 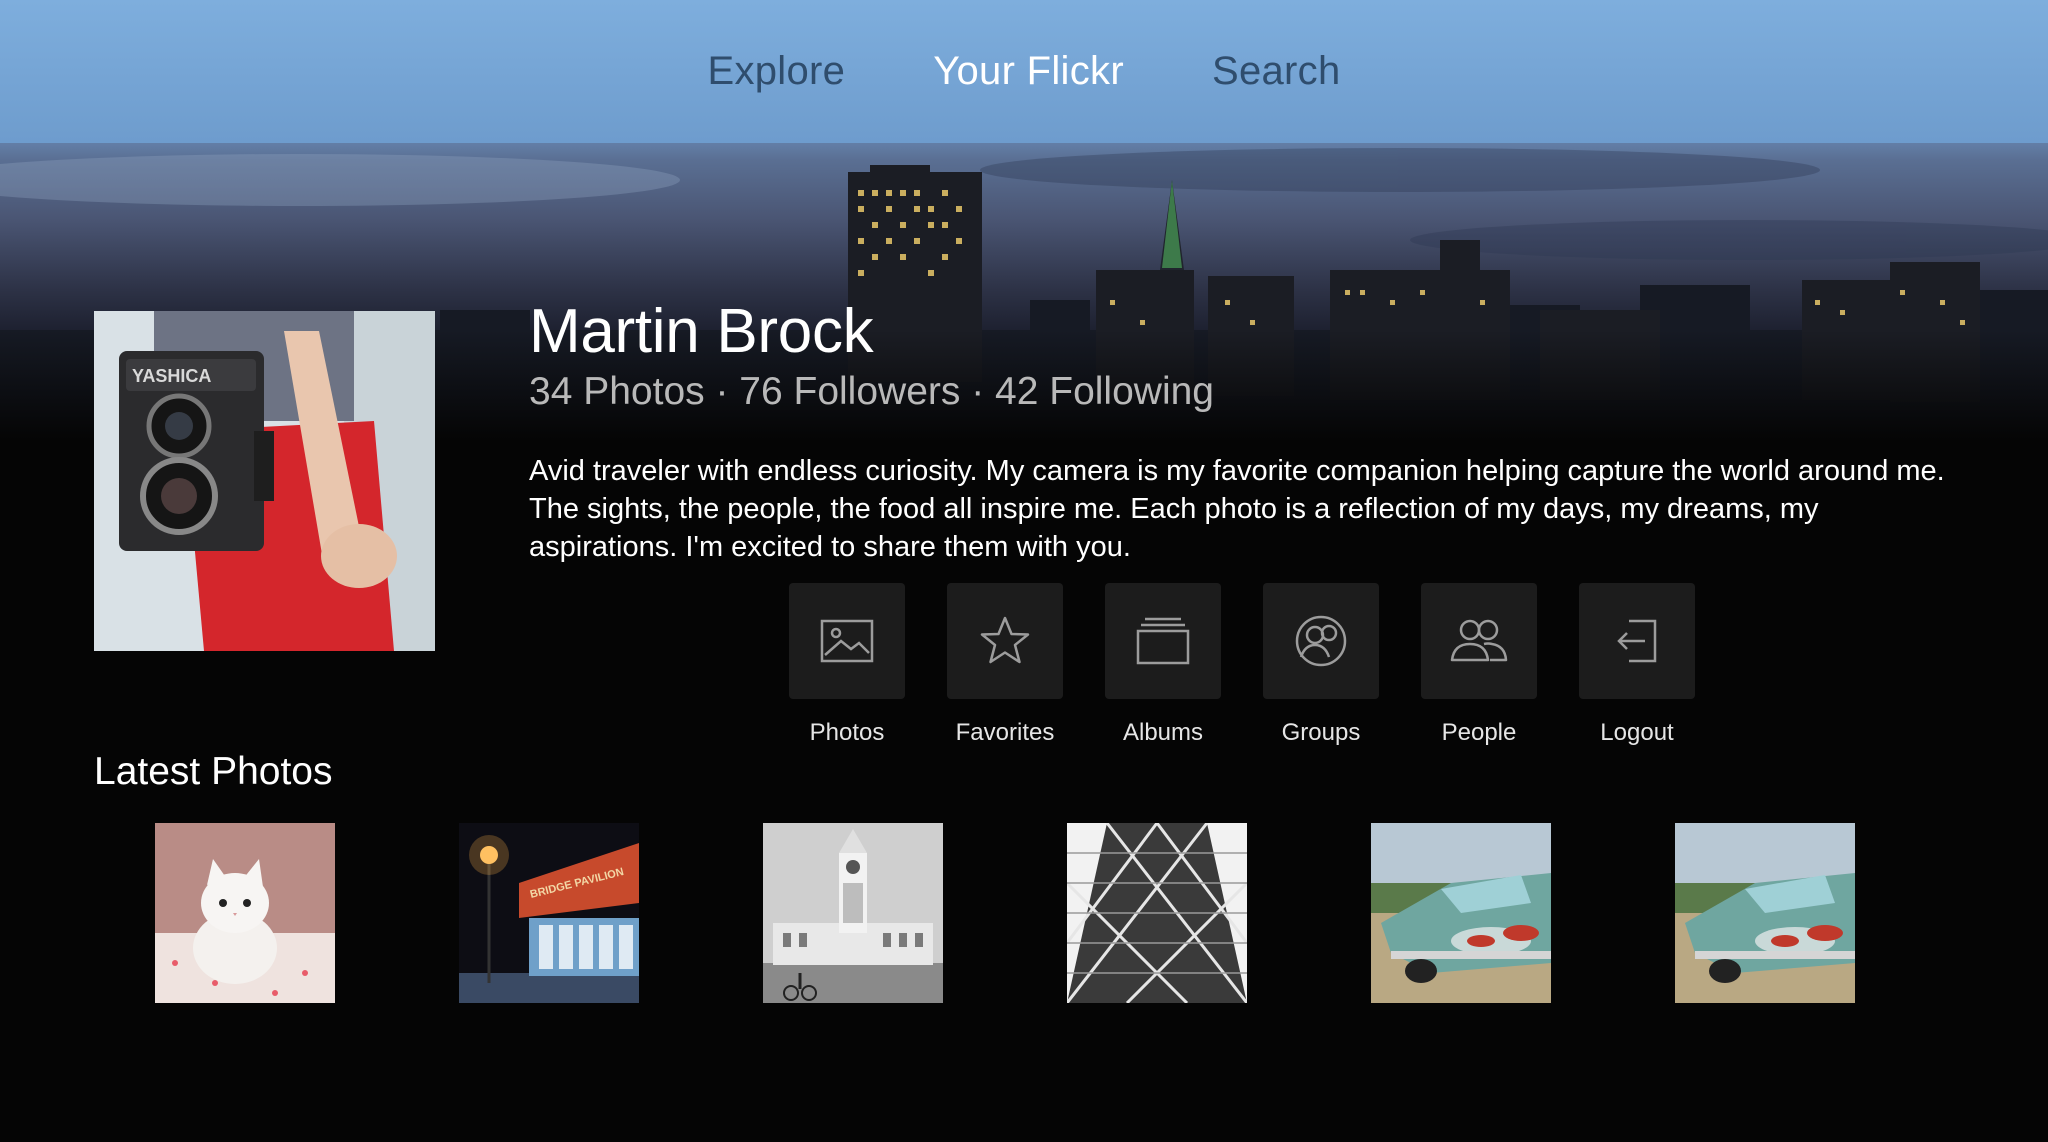 What do you see at coordinates (847, 732) in the screenshot?
I see `photos-label: Photos` at bounding box center [847, 732].